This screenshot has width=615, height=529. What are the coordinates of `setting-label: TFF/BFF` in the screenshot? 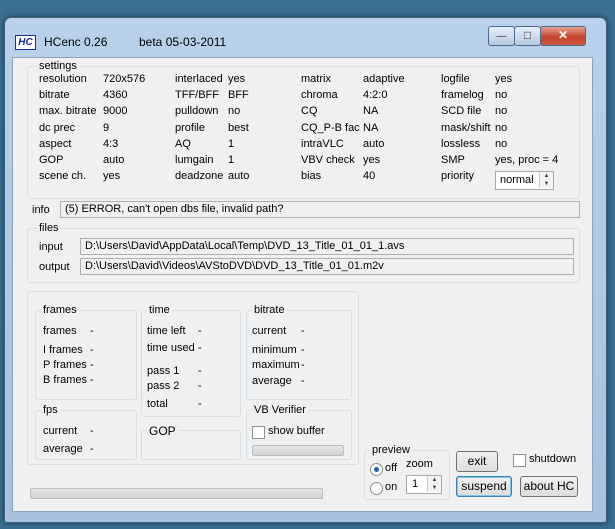 It's located at (197, 95).